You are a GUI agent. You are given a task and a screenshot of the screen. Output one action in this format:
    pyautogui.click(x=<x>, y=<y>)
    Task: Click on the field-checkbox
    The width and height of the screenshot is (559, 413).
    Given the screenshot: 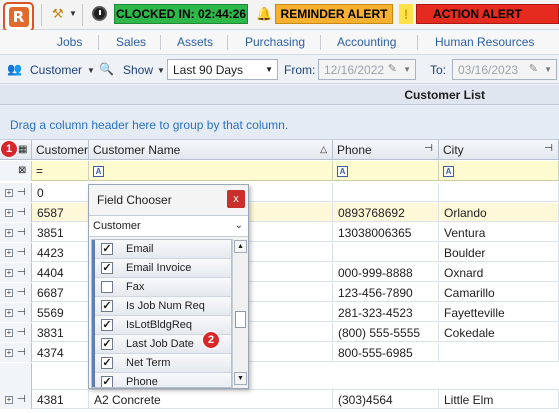 What is the action you would take?
    pyautogui.click(x=107, y=287)
    